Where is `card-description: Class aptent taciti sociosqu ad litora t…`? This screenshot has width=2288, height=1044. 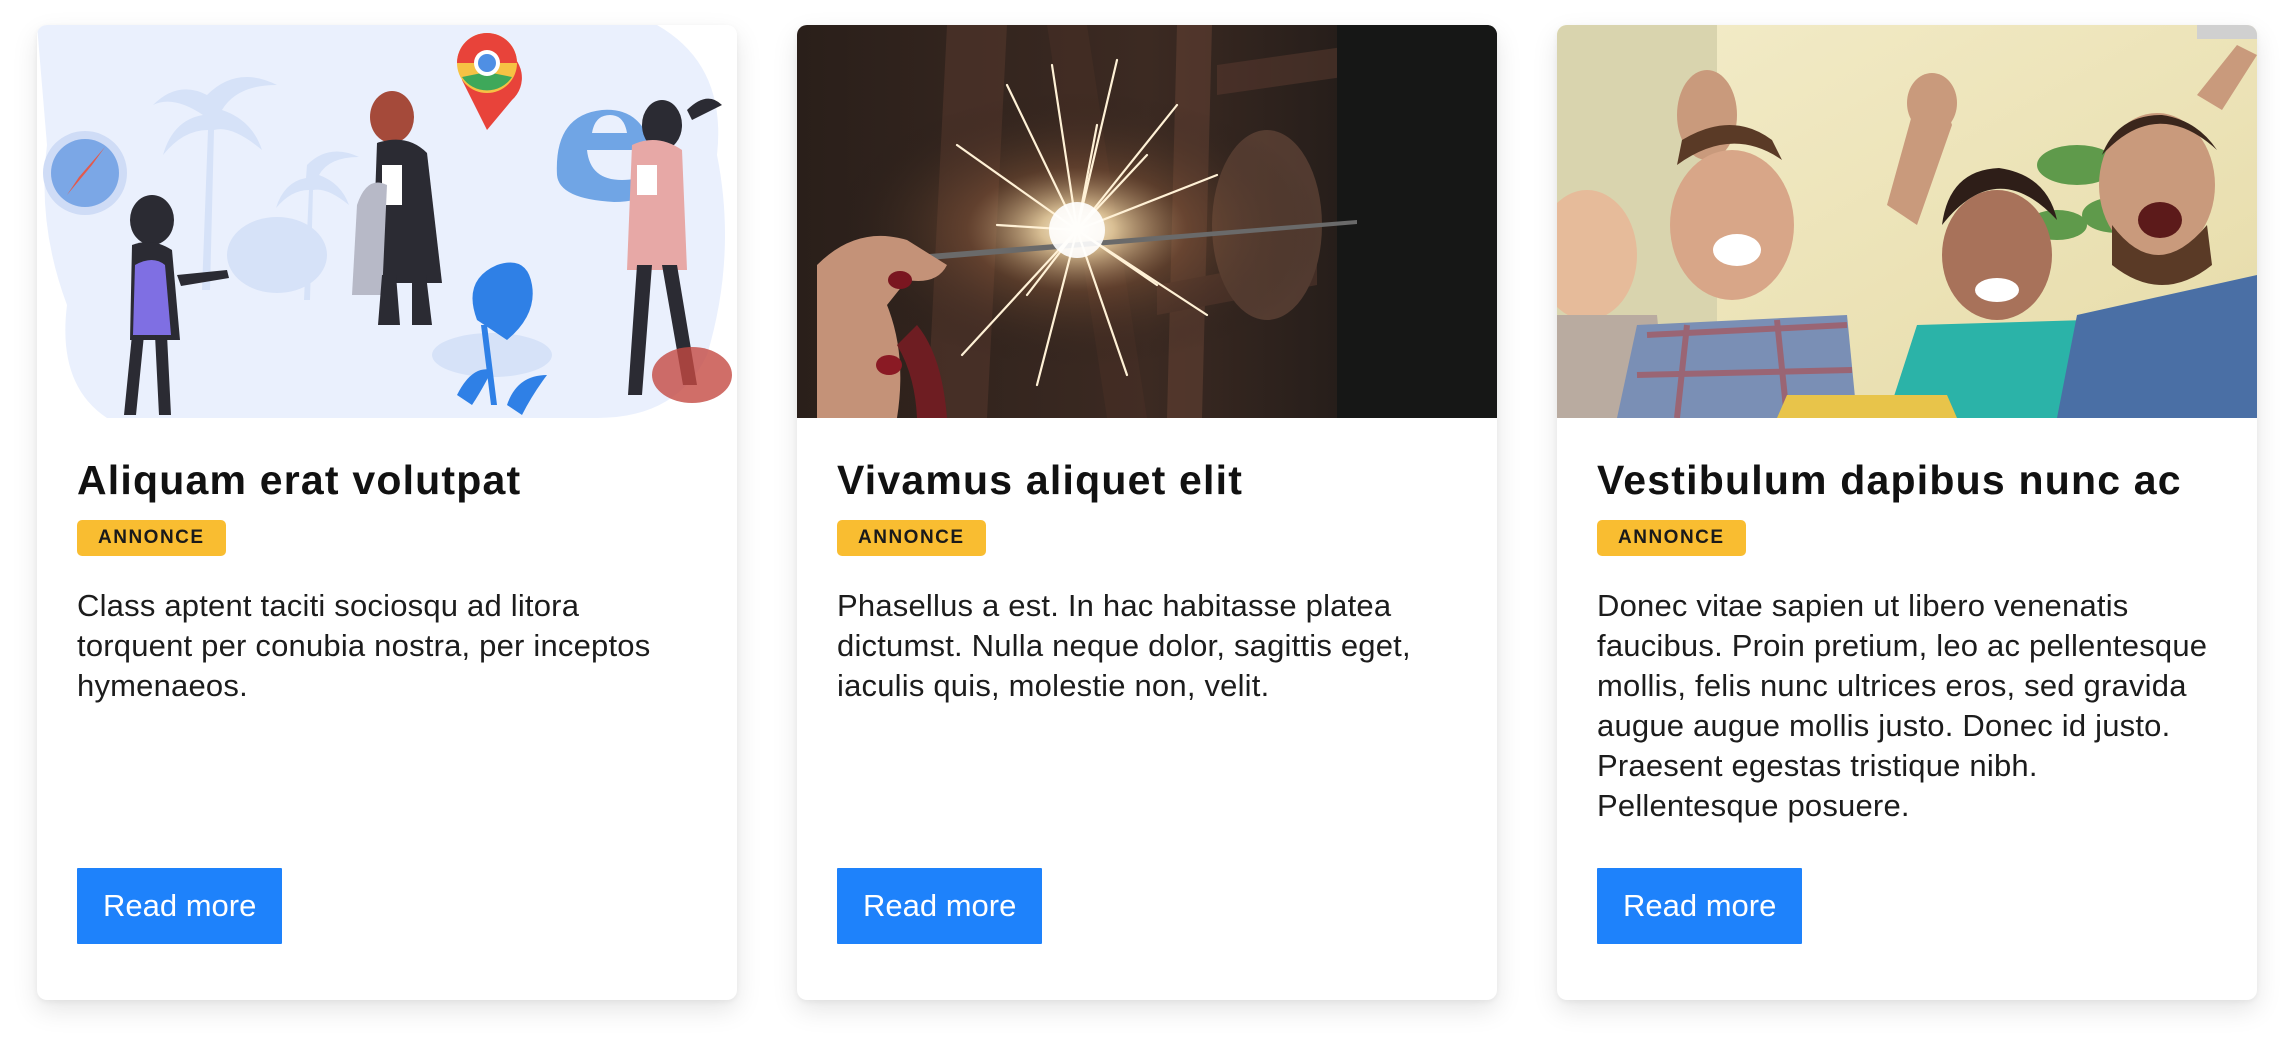
card-description: Class aptent taciti sociosqu ad litora t… is located at coordinates (364, 645).